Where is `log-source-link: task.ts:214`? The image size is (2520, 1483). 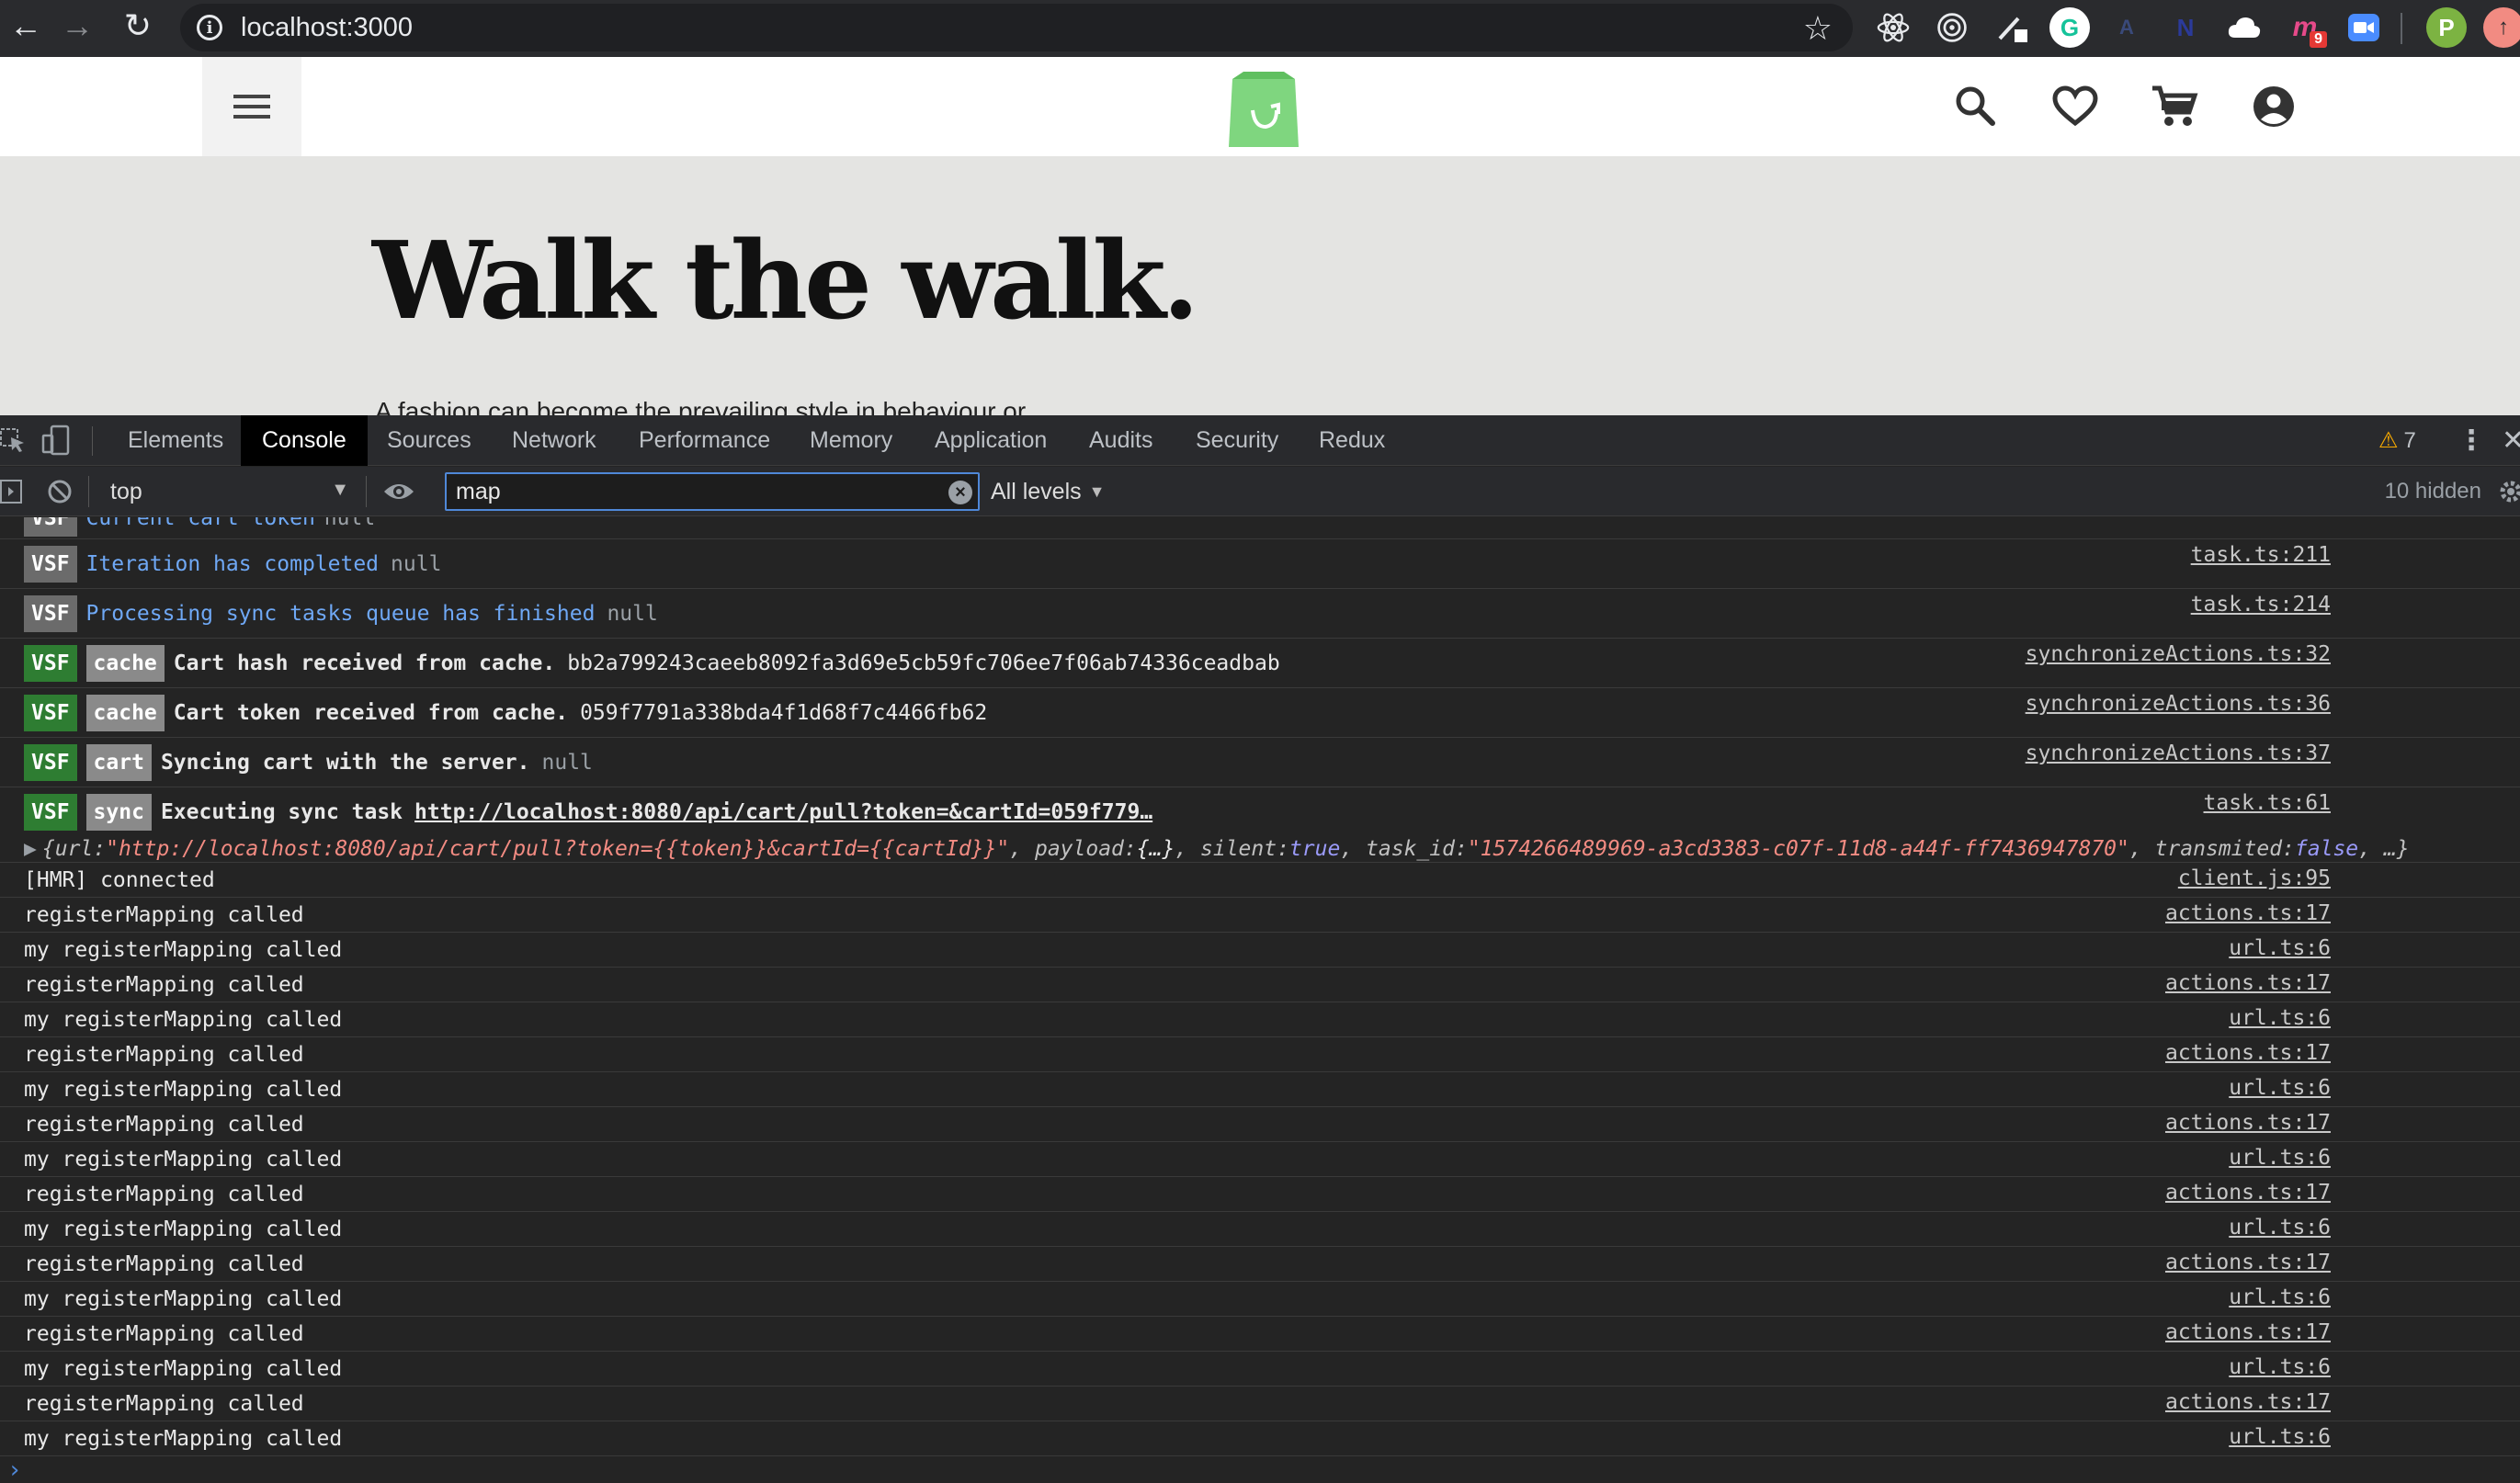
log-source-link: task.ts:214 is located at coordinates (2261, 605).